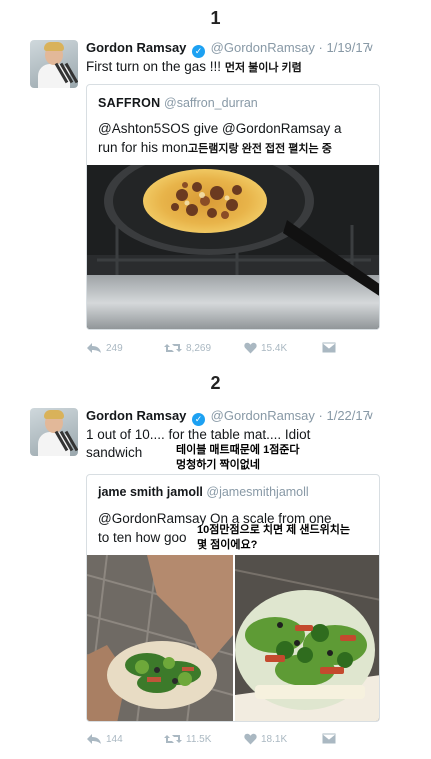 Image resolution: width=431 pixels, height=759 pixels. I want to click on sandwich-hand-image, so click(160, 638).